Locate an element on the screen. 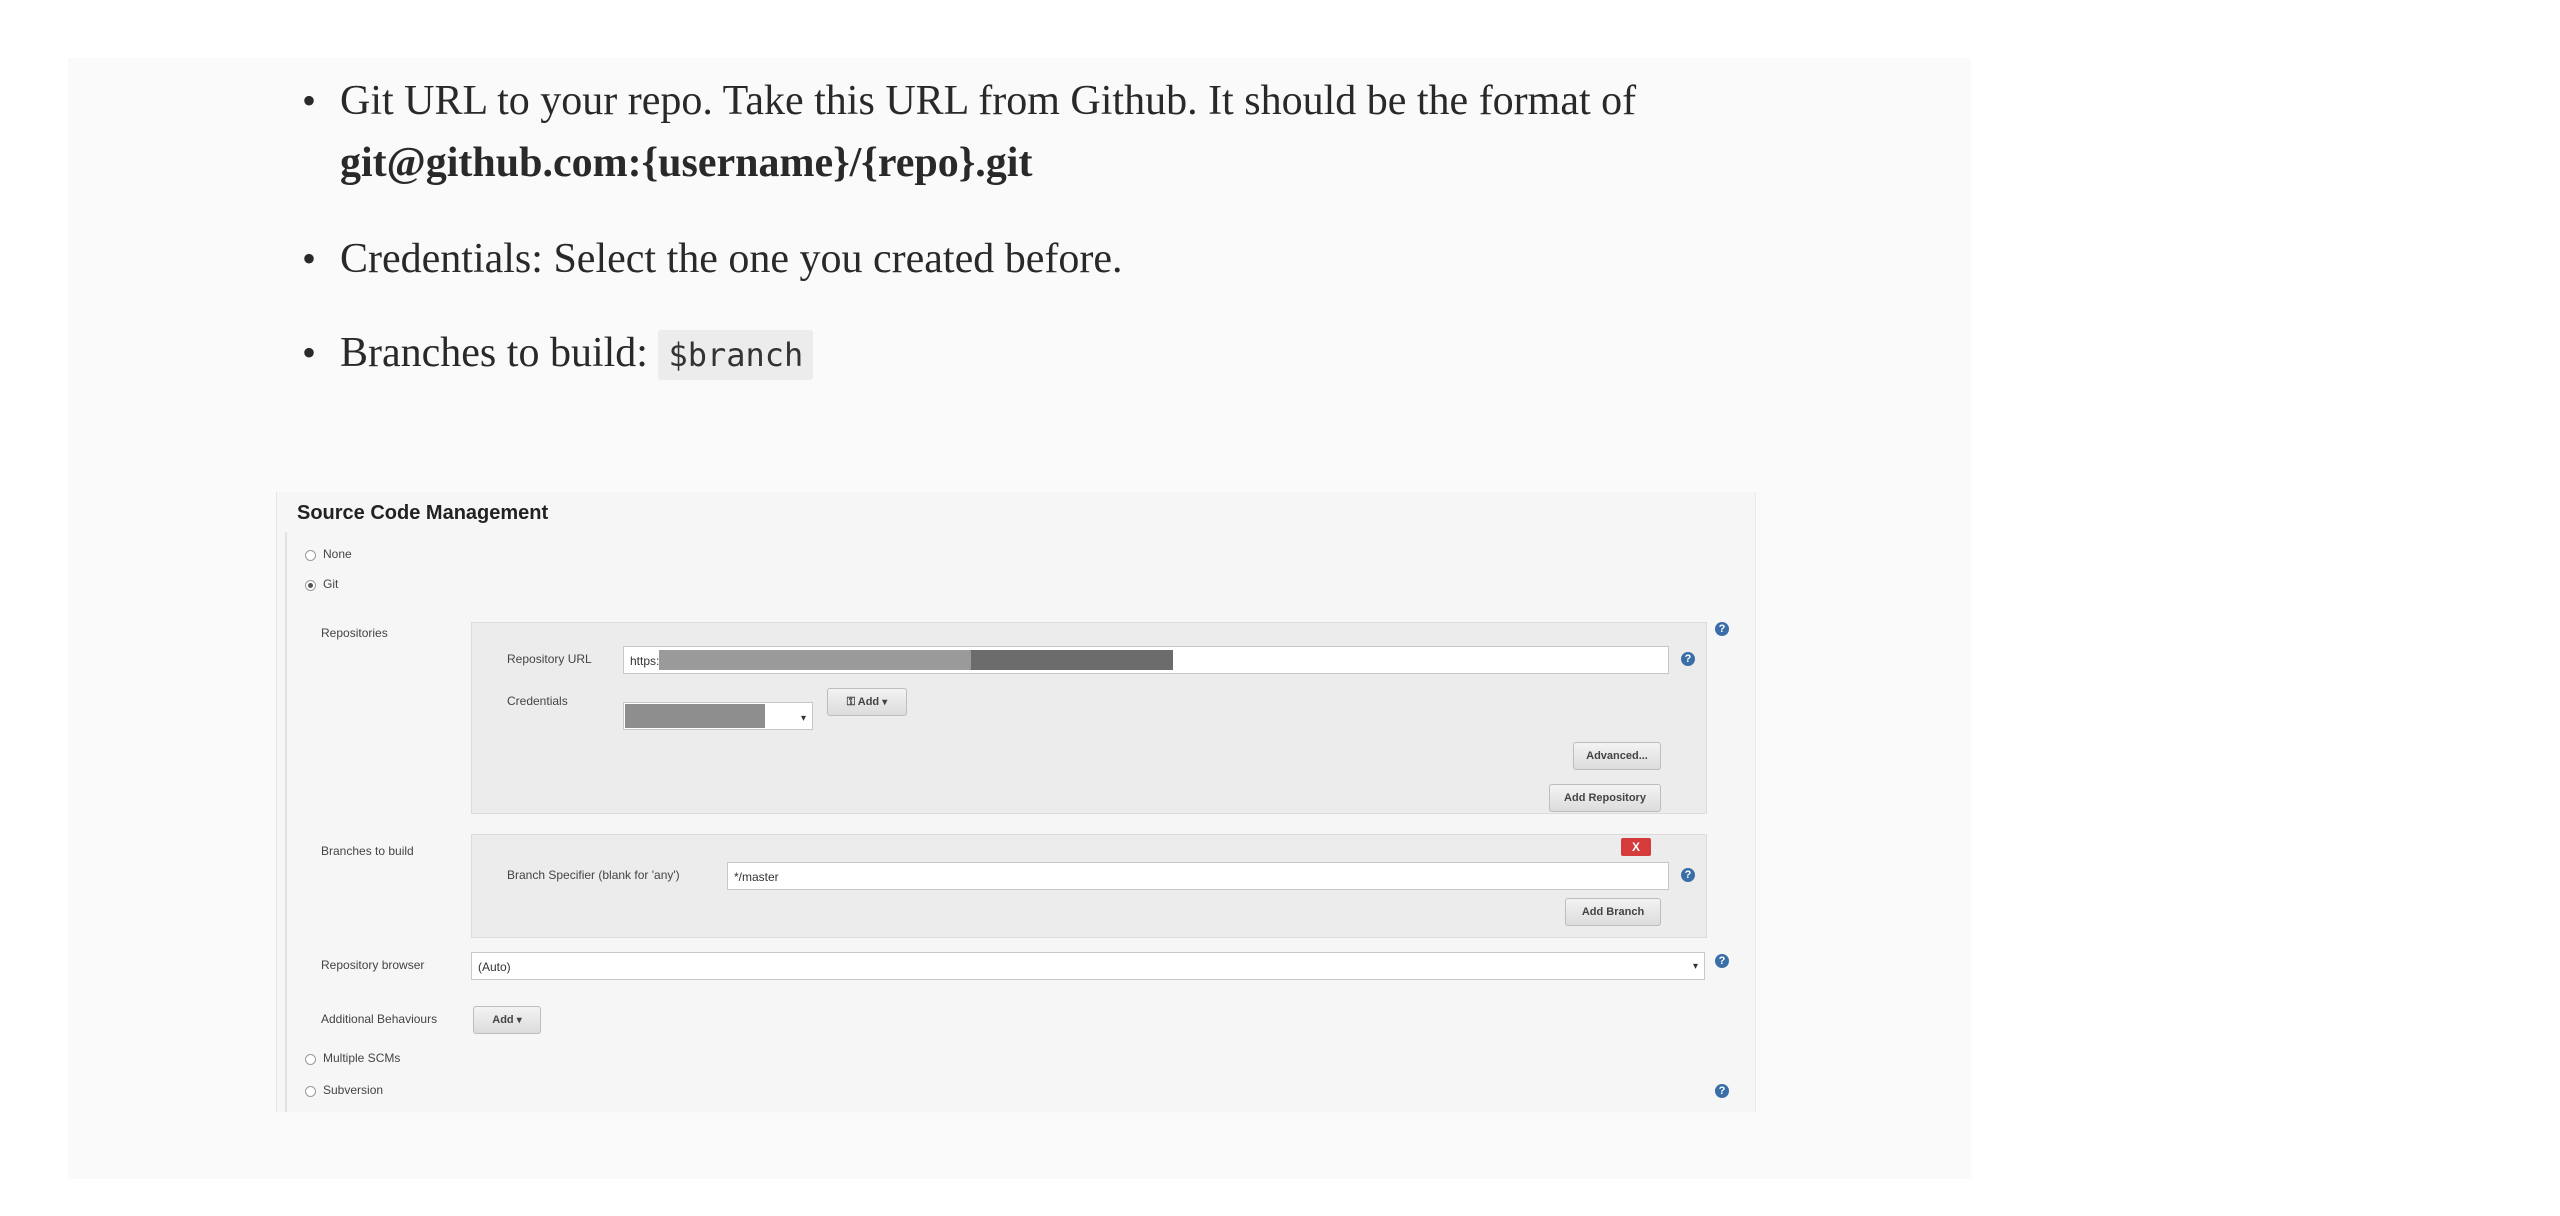  repo-browser-label: Repository browser is located at coordinates (373, 965).